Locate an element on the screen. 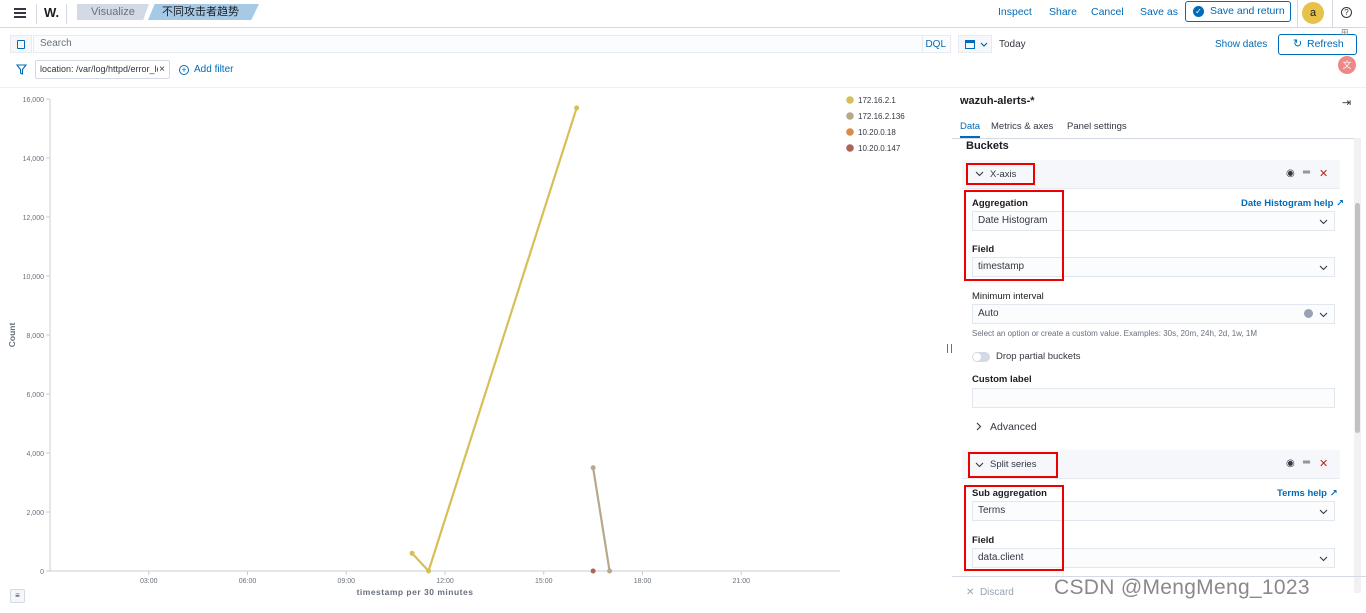  y-tick-label: 14,000 is located at coordinates (34, 159).